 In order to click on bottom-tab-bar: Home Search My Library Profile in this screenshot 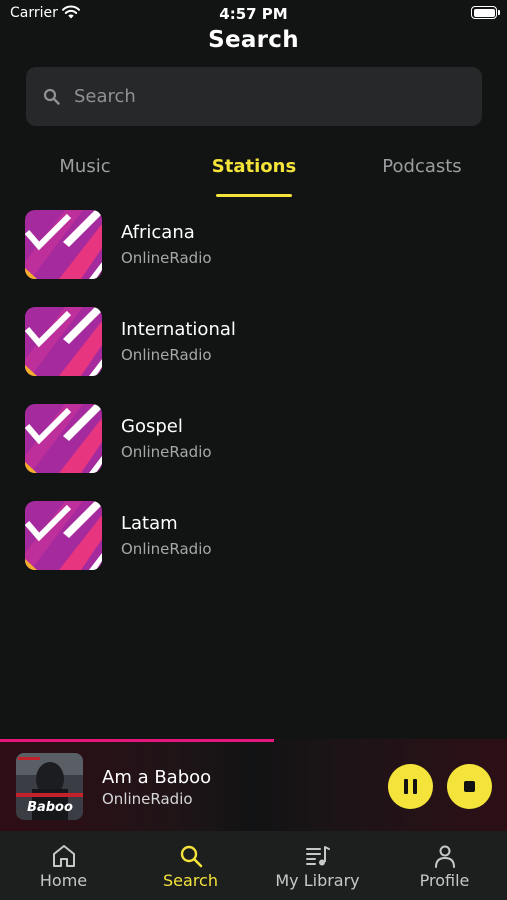, I will do `click(253, 865)`.